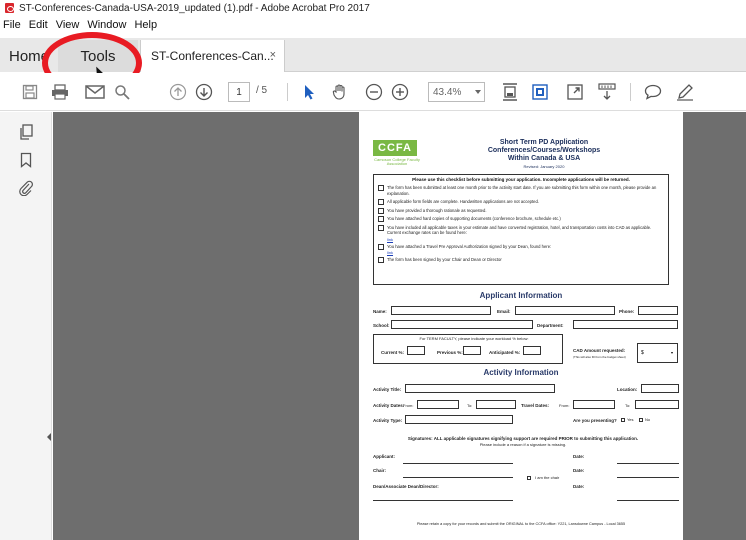 This screenshot has width=746, height=540. I want to click on menu-bar: File Edit View Window Help, so click(373, 25).